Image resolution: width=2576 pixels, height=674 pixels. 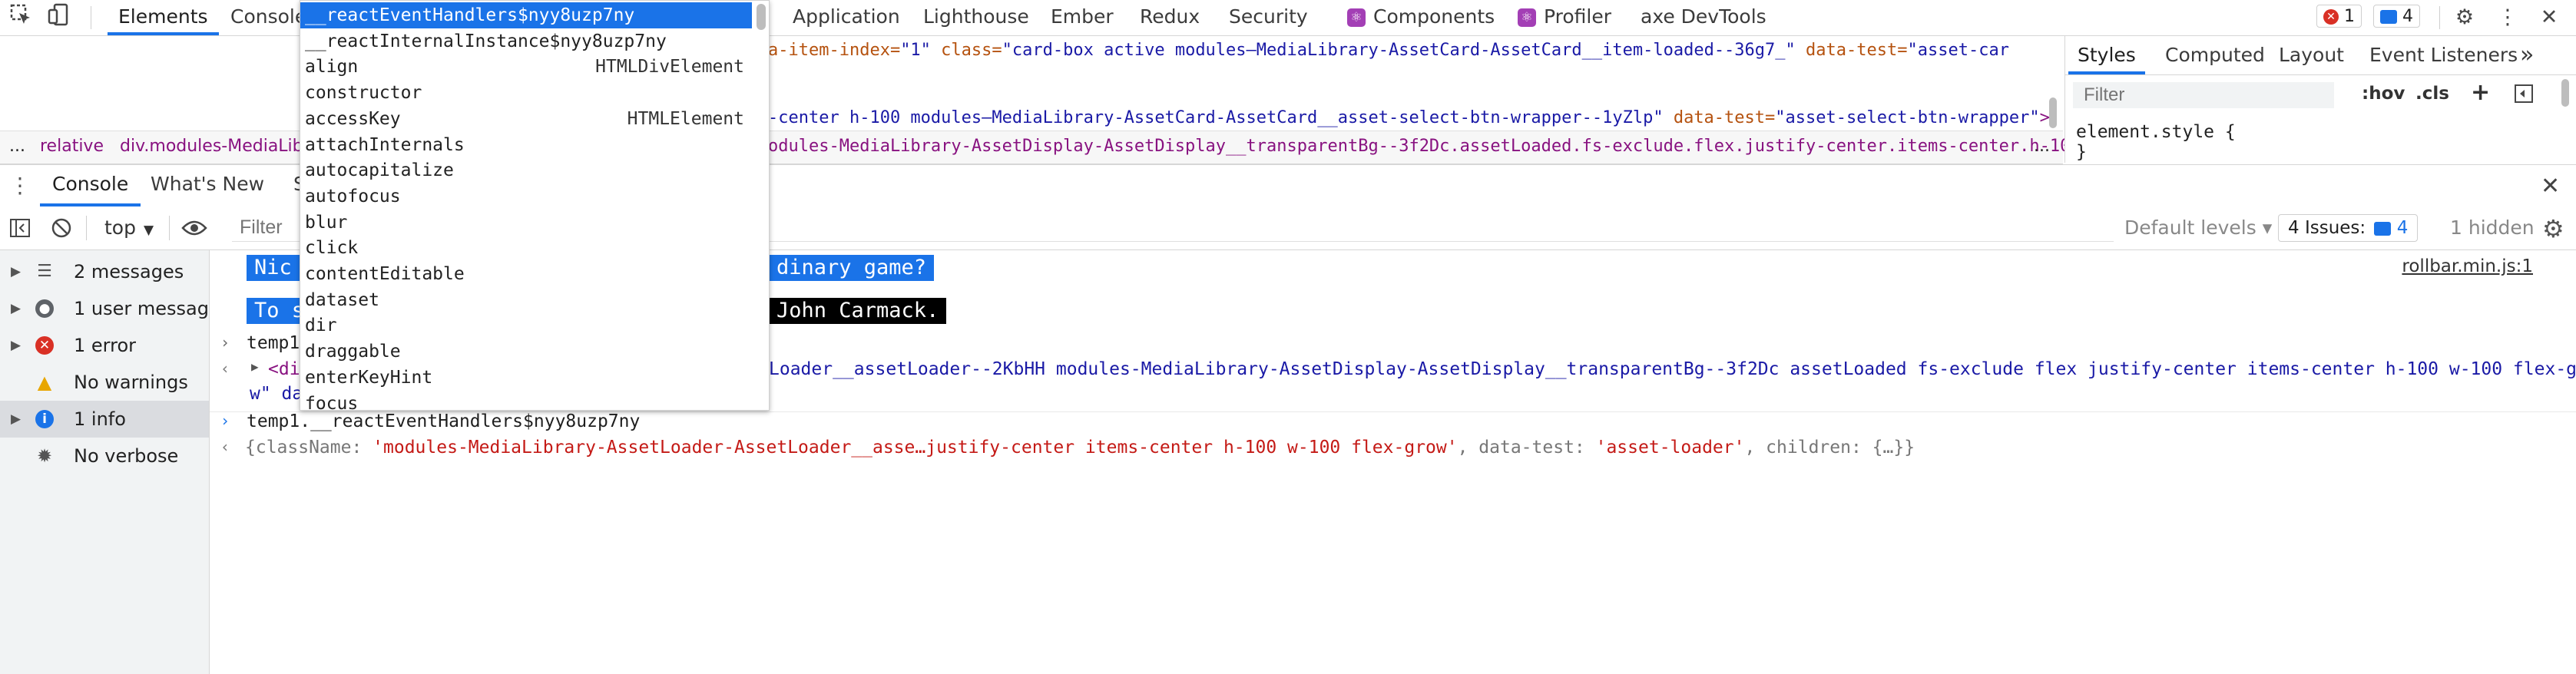 What do you see at coordinates (852, 268) in the screenshot?
I see `log-banner-1b: dinary game?` at bounding box center [852, 268].